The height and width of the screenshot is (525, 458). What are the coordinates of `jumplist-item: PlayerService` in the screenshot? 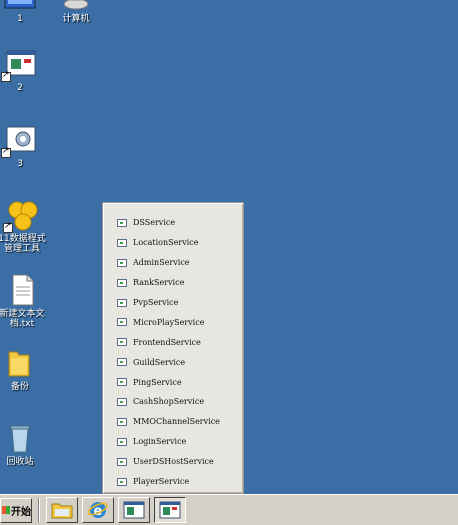 It's located at (173, 482).